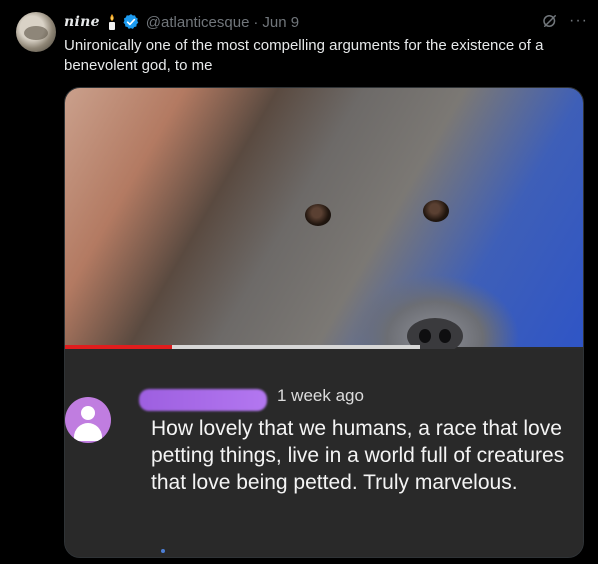 Image resolution: width=598 pixels, height=564 pixels. I want to click on comment-avatar, so click(88, 420).